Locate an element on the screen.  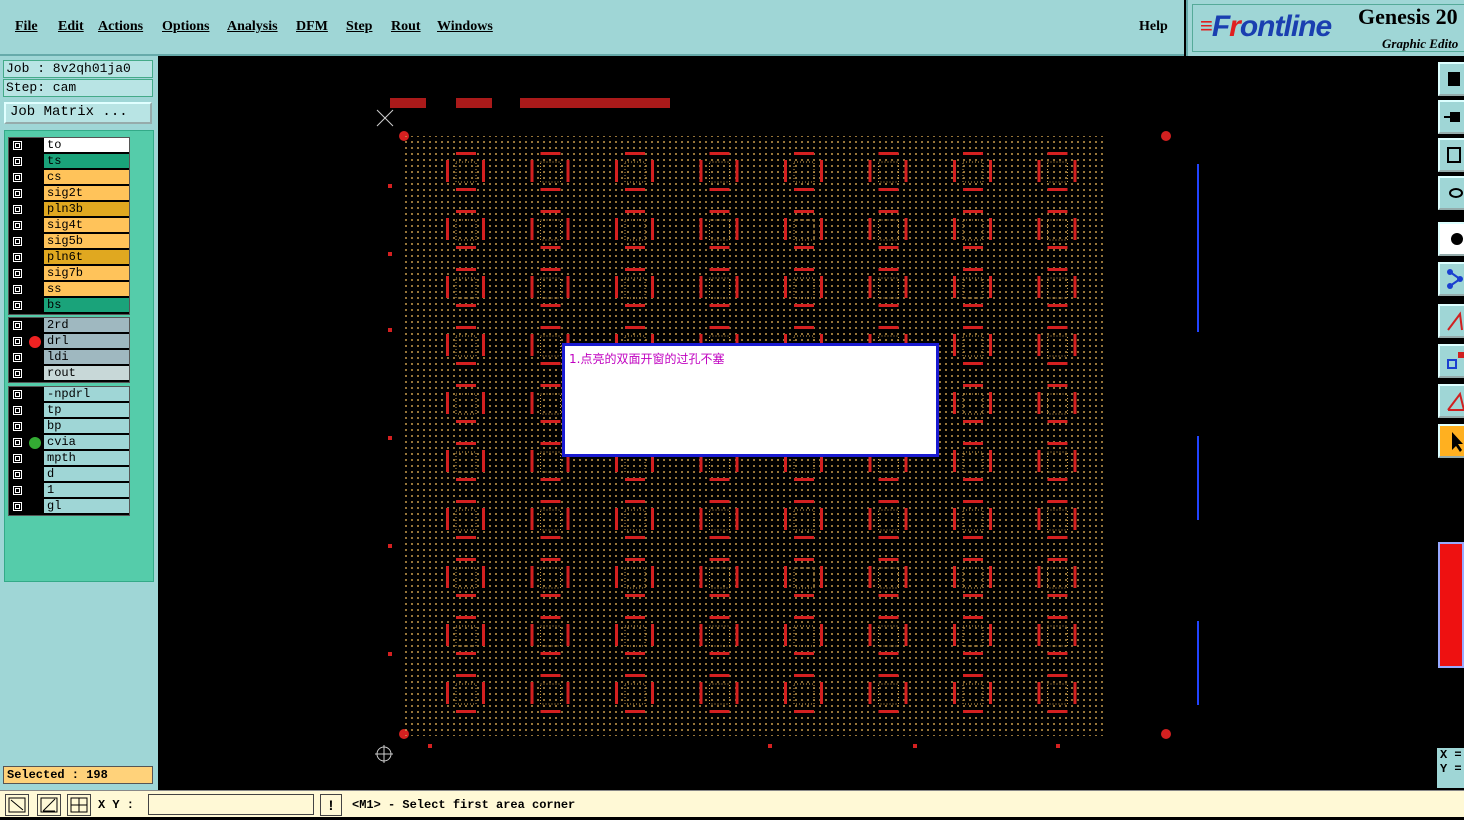
zoom-fit-button is located at coordinates (17, 805).